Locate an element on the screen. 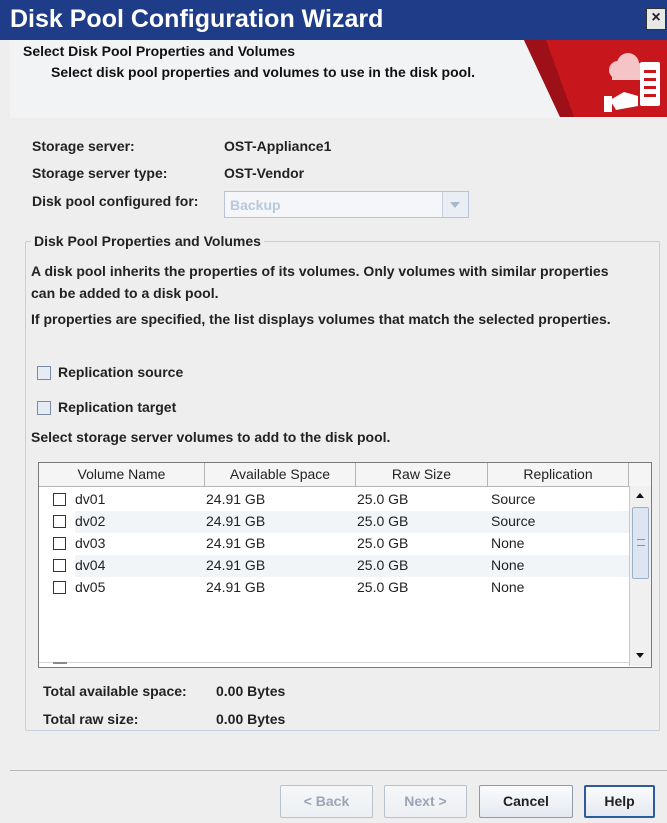 The image size is (667, 823). title-bar: Disk Pool Configuration Wizard × is located at coordinates (333, 20).